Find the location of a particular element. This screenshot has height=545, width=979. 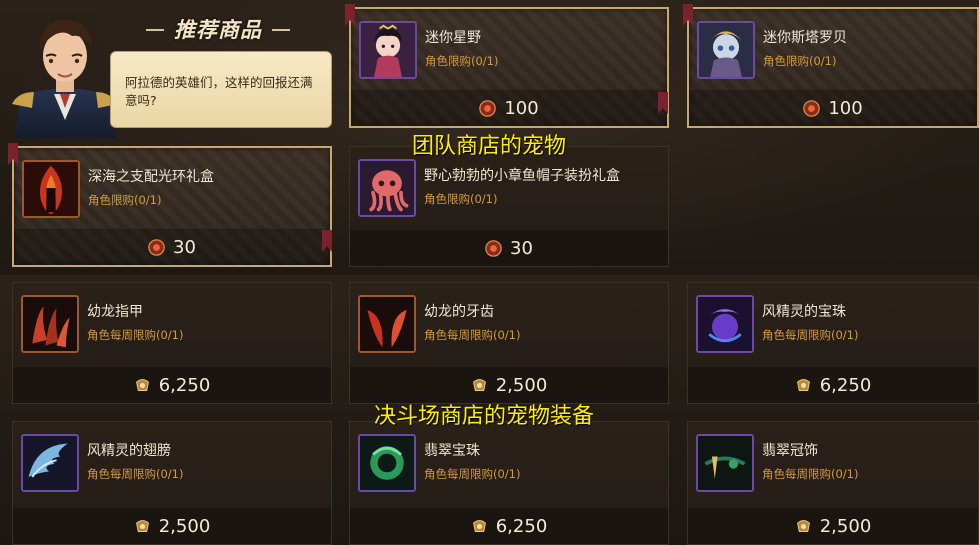

mini-starobe-pet-icon is located at coordinates (726, 50).